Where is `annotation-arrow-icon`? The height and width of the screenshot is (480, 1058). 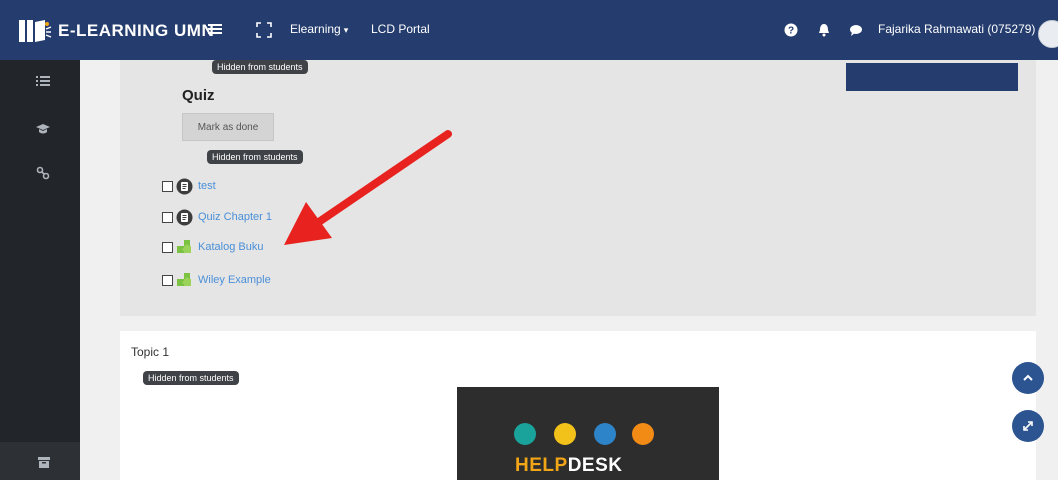 annotation-arrow-icon is located at coordinates (368, 187).